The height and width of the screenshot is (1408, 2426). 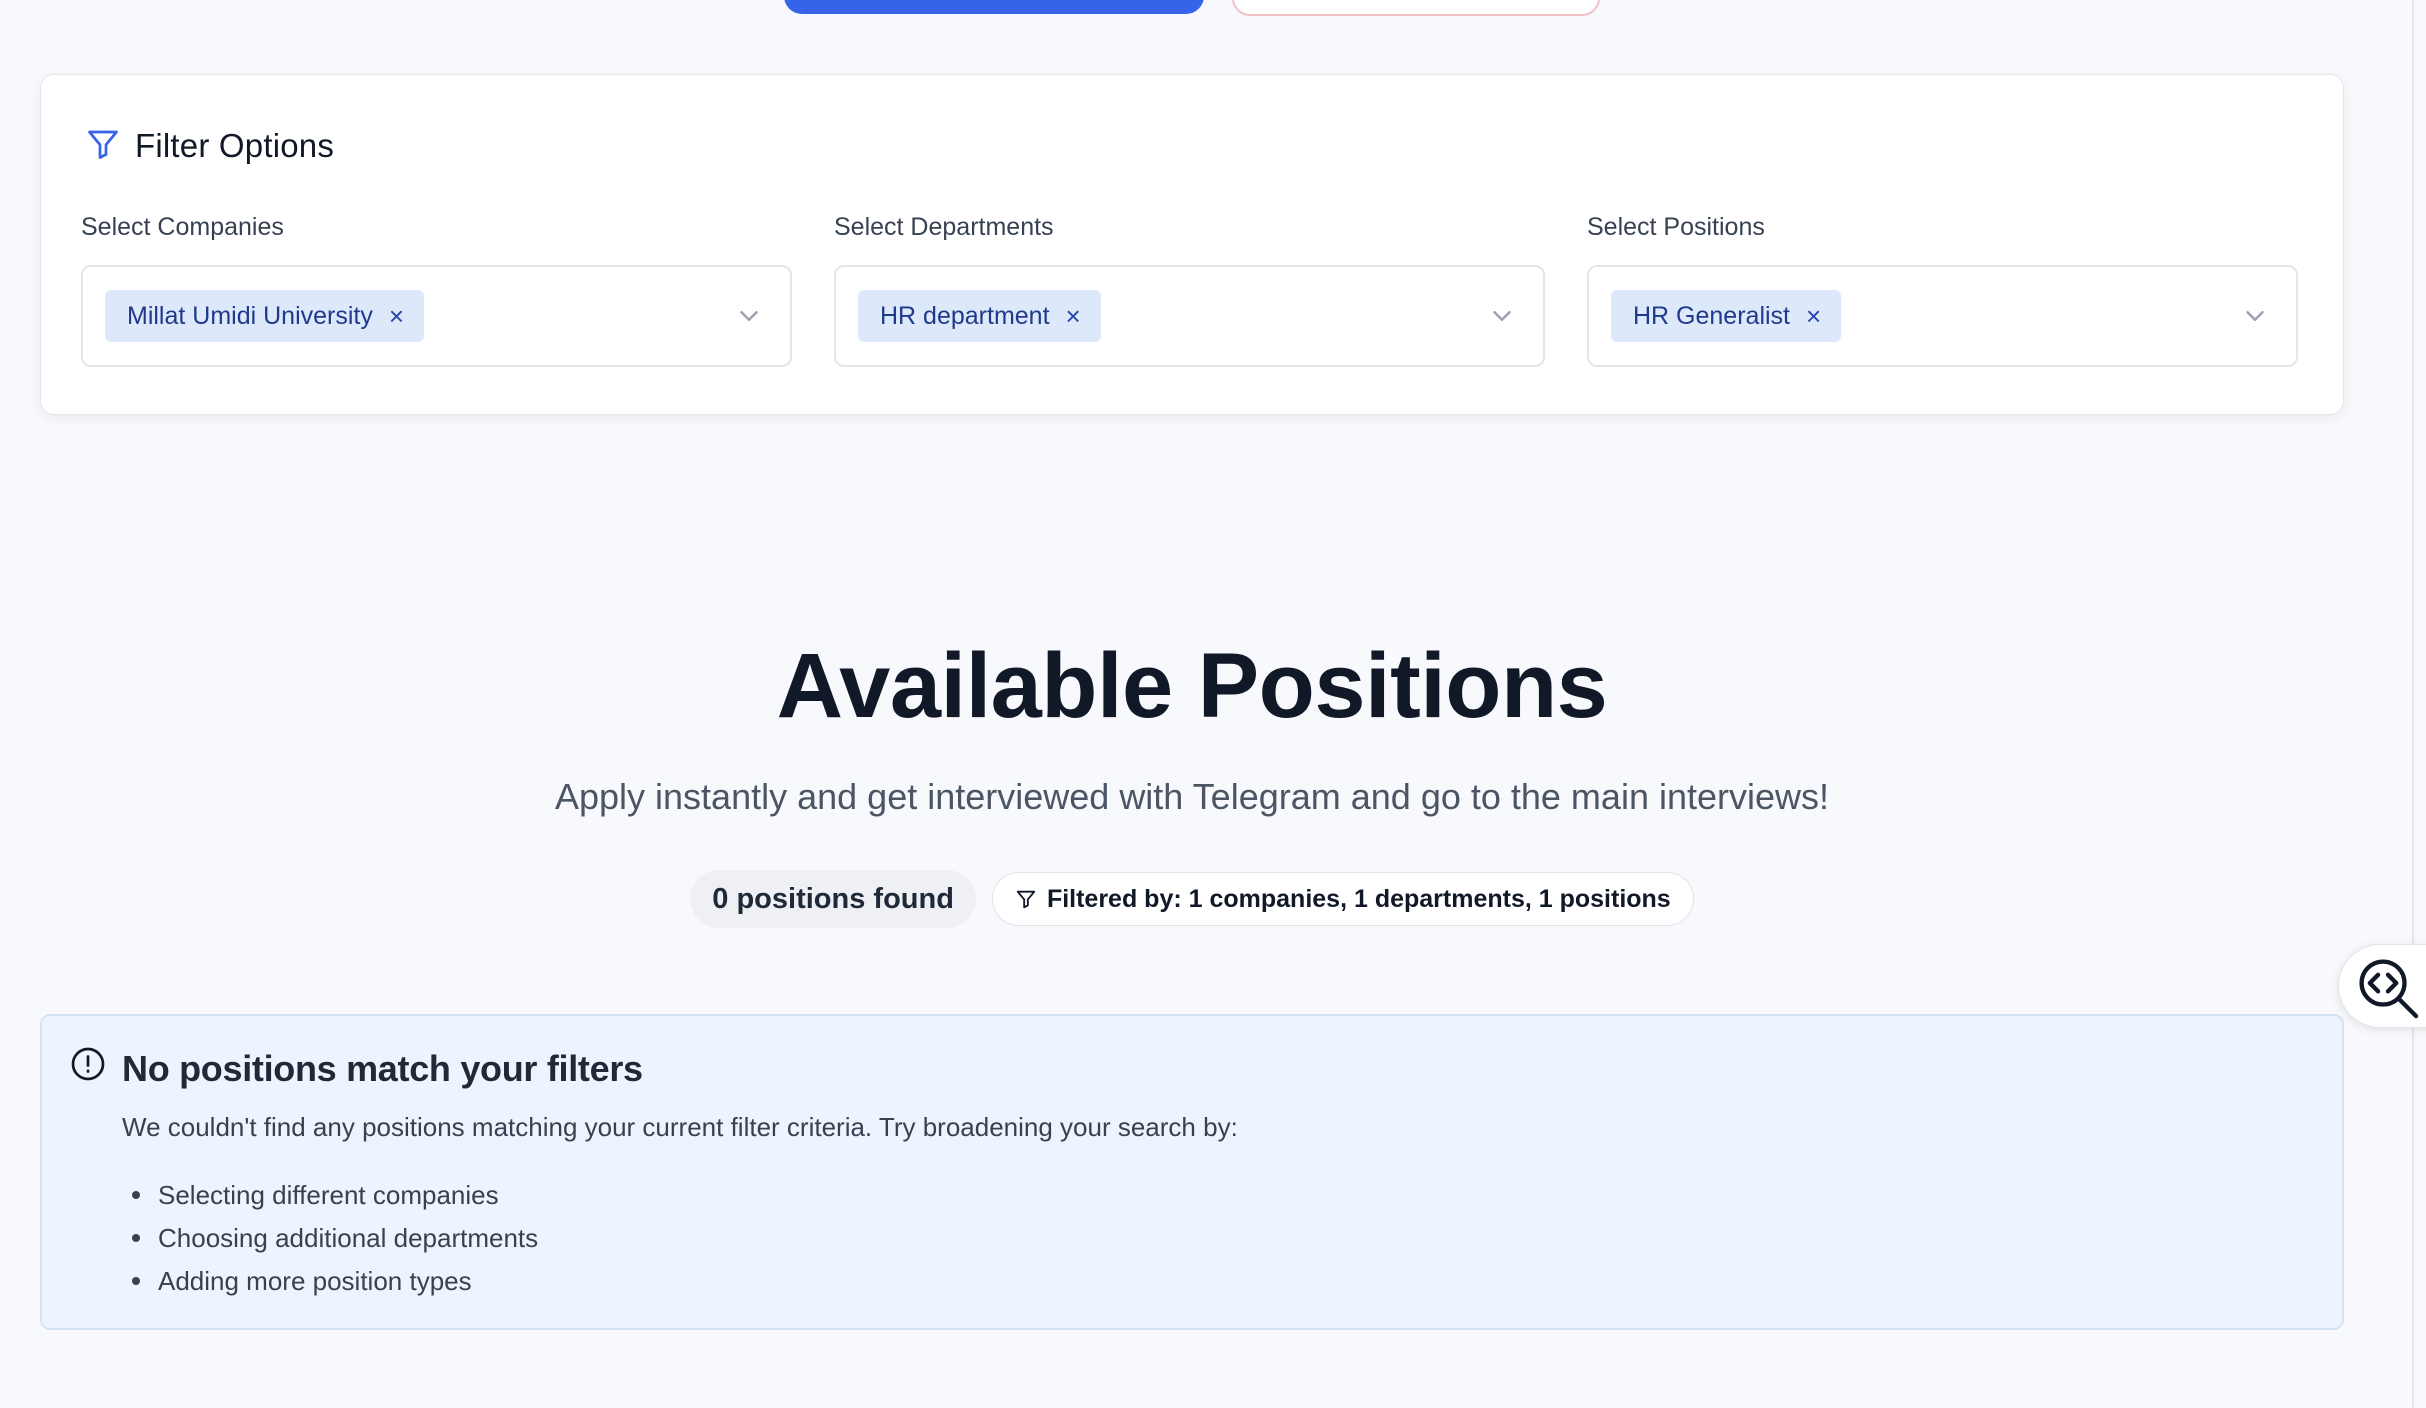 What do you see at coordinates (1676, 227) in the screenshot?
I see `positions-label: Select Positions` at bounding box center [1676, 227].